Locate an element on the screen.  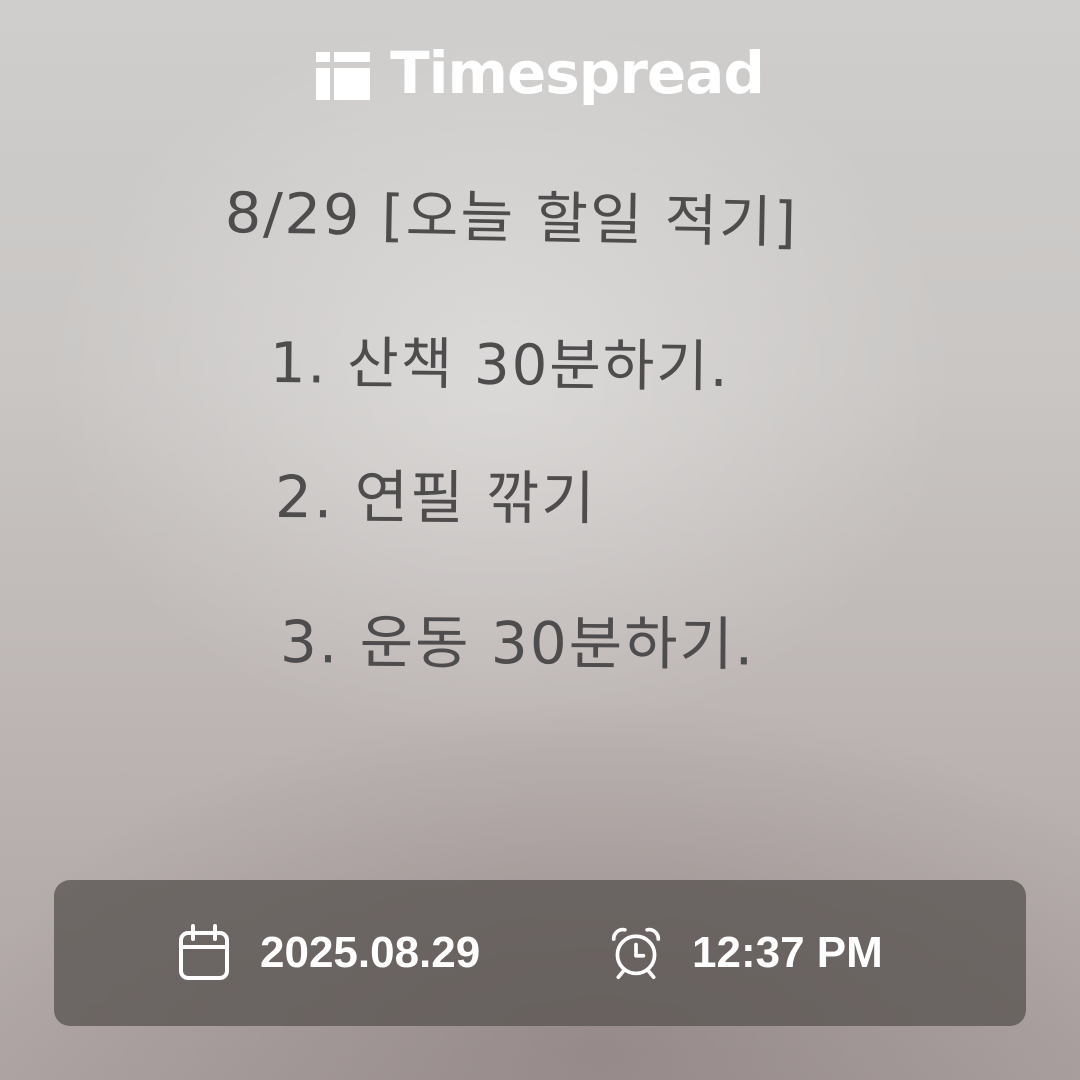
note-item: 1. 산책 30분하기. is located at coordinates (499, 366).